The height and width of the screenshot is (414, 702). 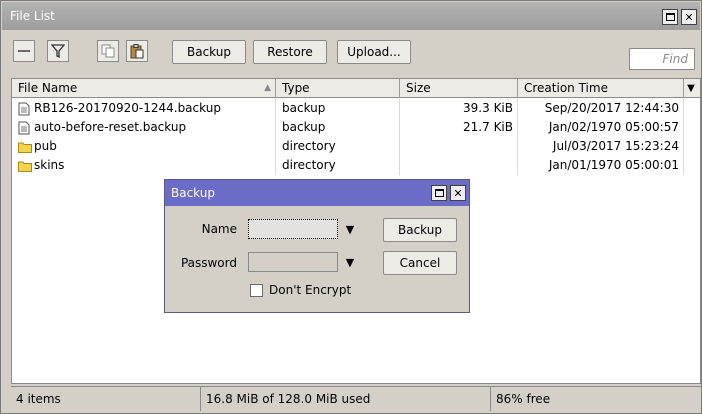 What do you see at coordinates (256, 290) in the screenshot?
I see `dont-encrypt-checkbox` at bounding box center [256, 290].